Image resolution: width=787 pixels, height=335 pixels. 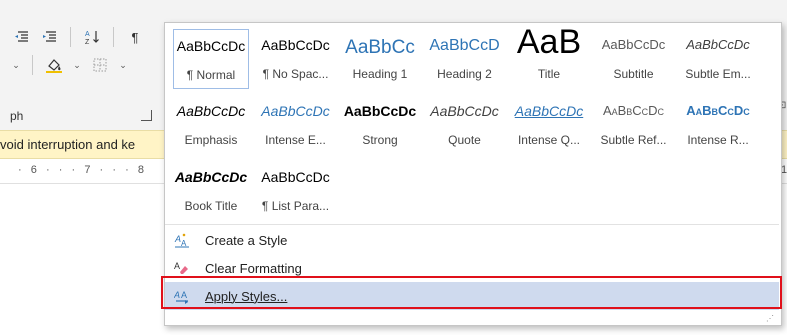 What do you see at coordinates (211, 125) in the screenshot?
I see `style-tile: AaBbCcDc Emphasis` at bounding box center [211, 125].